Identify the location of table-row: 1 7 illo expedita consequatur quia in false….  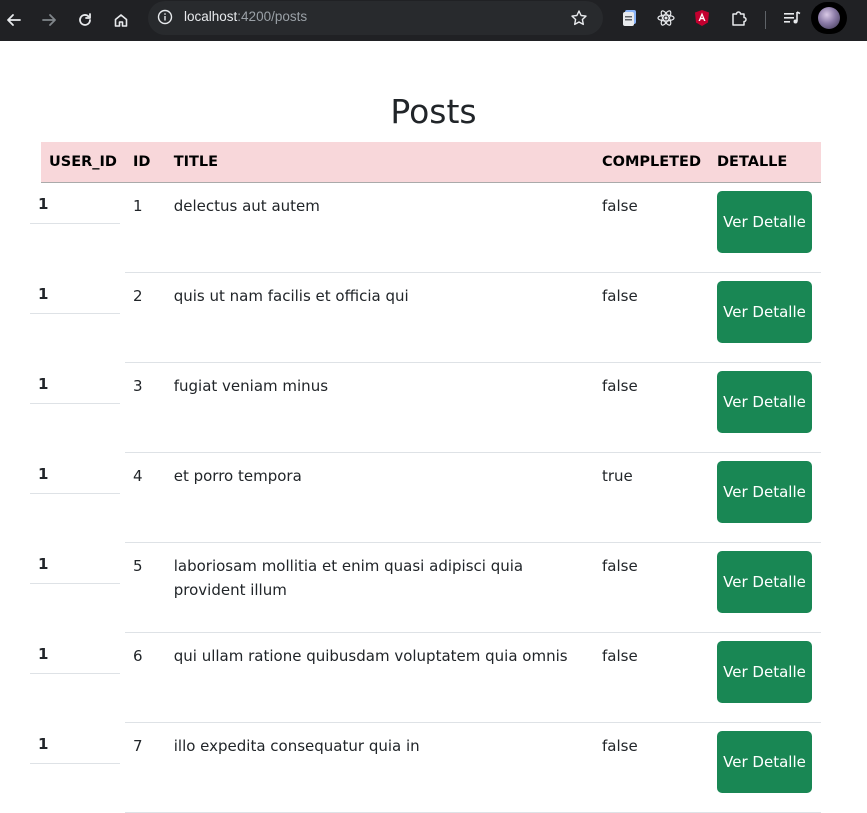
(425, 767).